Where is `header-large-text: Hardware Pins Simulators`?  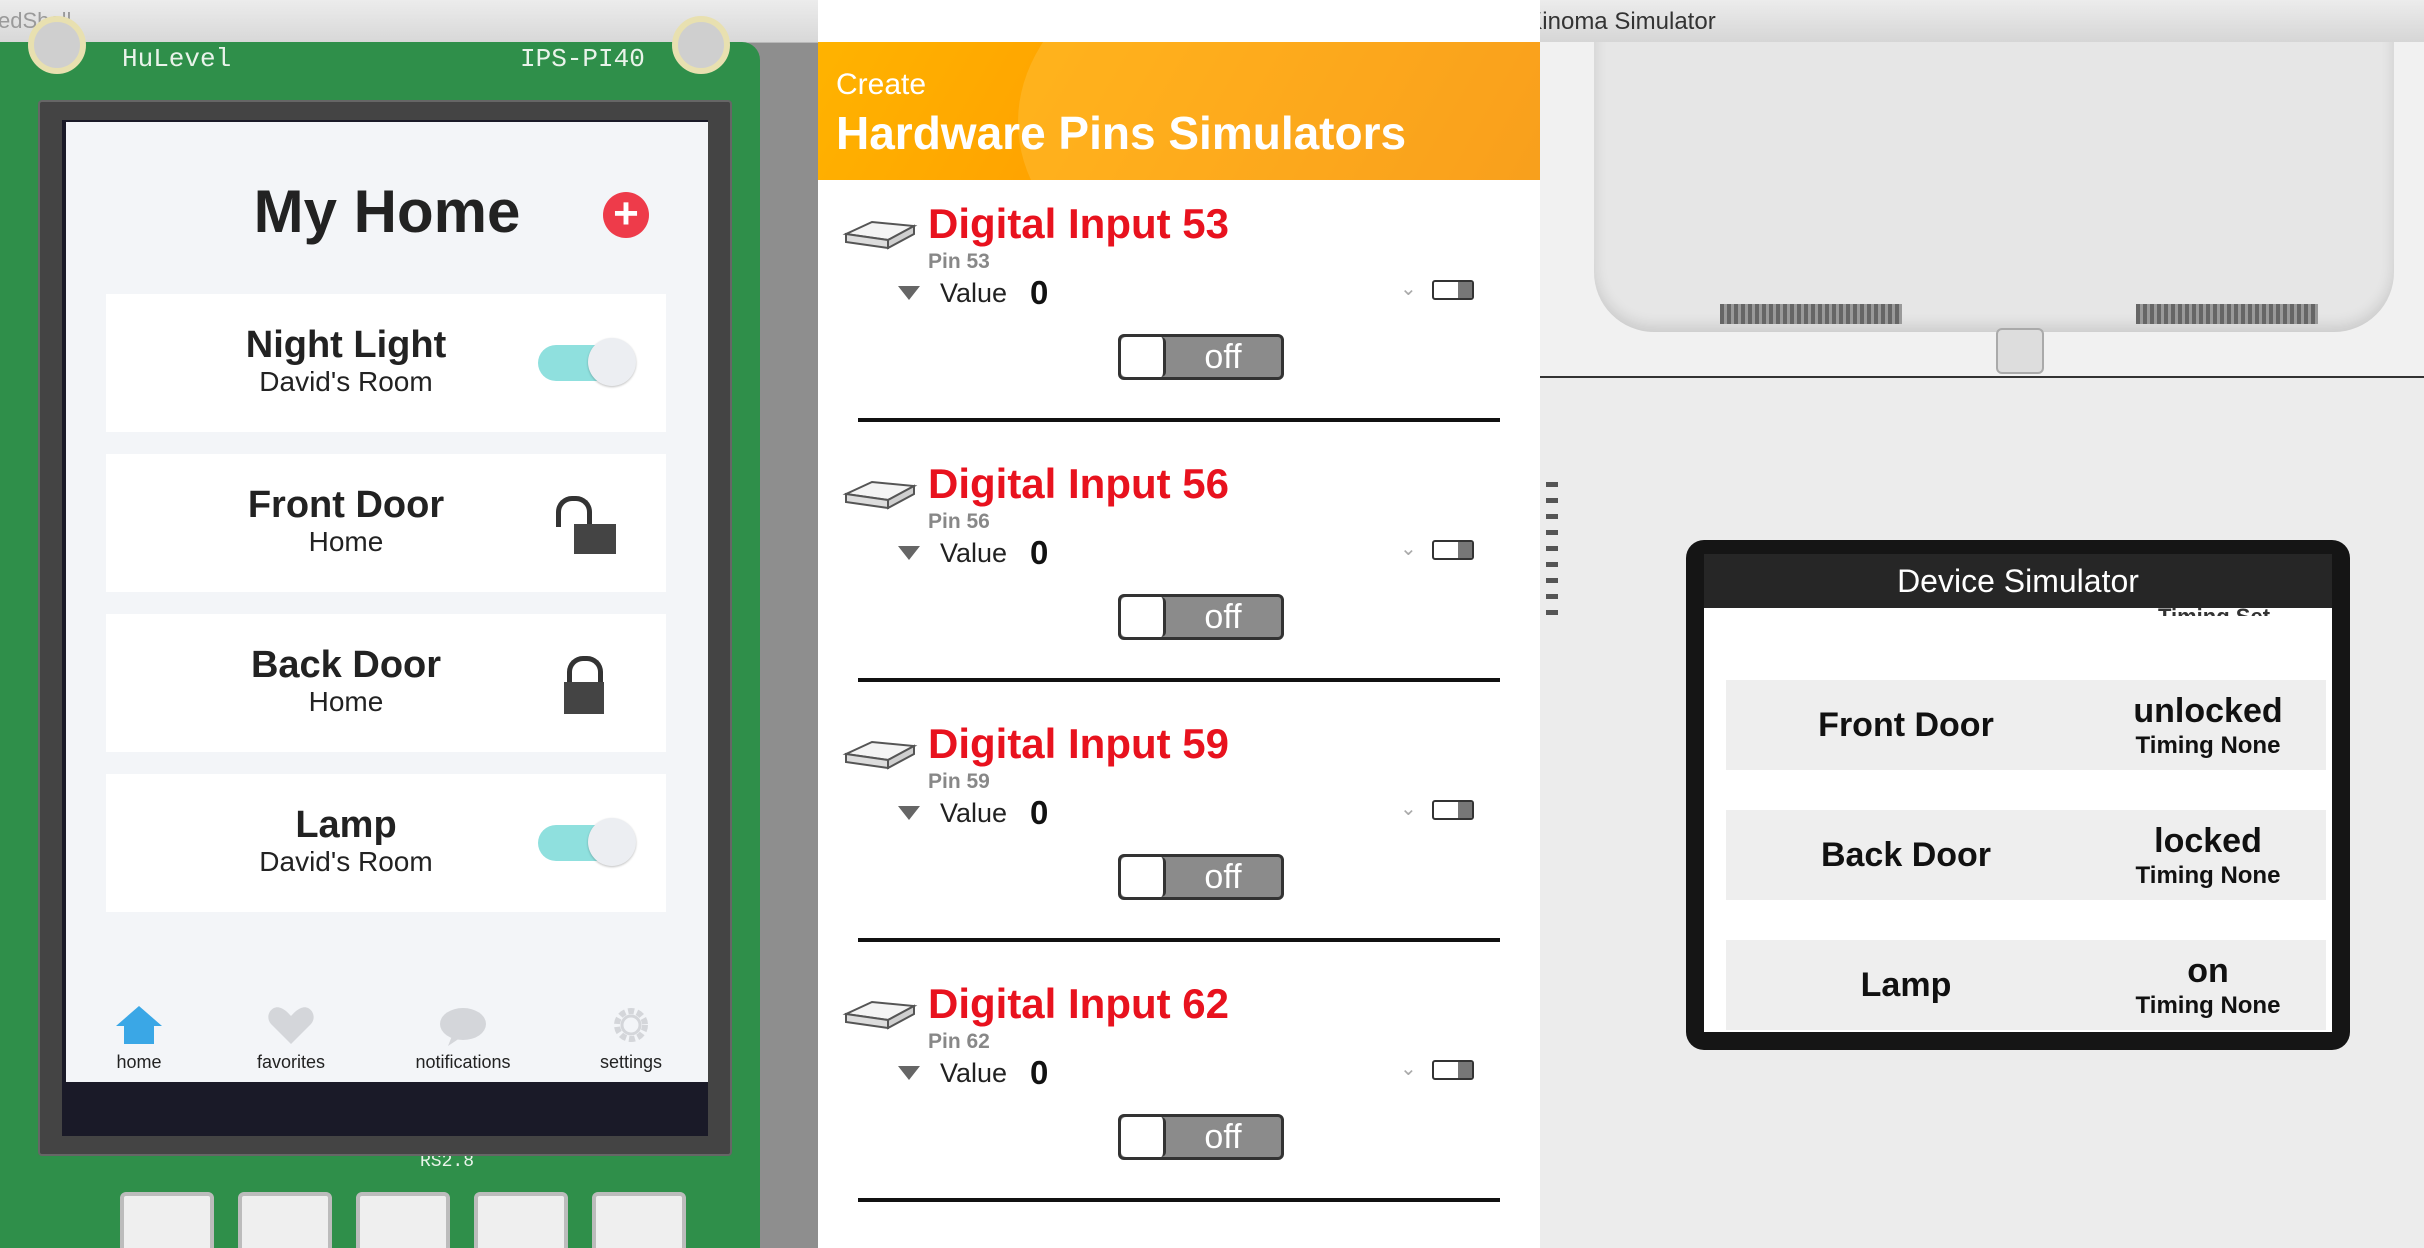
header-large-text: Hardware Pins Simulators is located at coordinates (1121, 133).